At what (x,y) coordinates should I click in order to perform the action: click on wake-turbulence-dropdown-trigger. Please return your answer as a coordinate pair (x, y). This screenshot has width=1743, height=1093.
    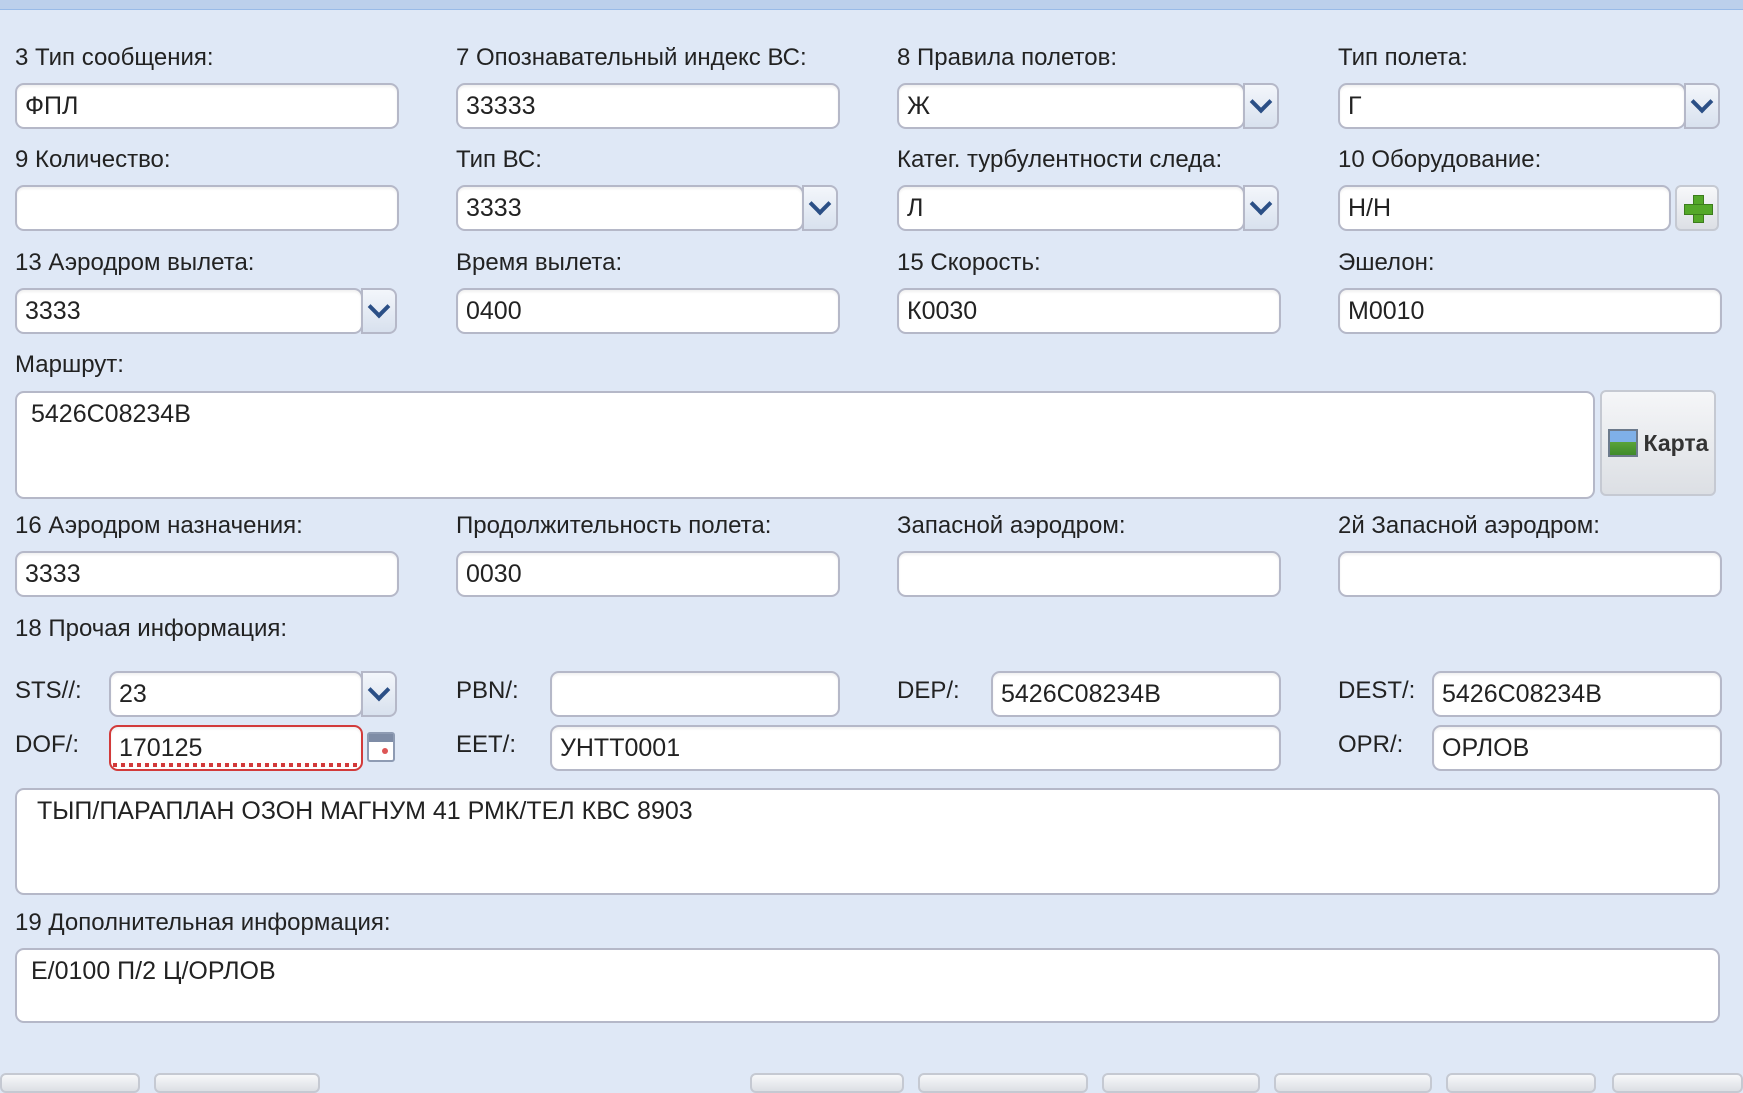
    Looking at the image, I should click on (1261, 208).